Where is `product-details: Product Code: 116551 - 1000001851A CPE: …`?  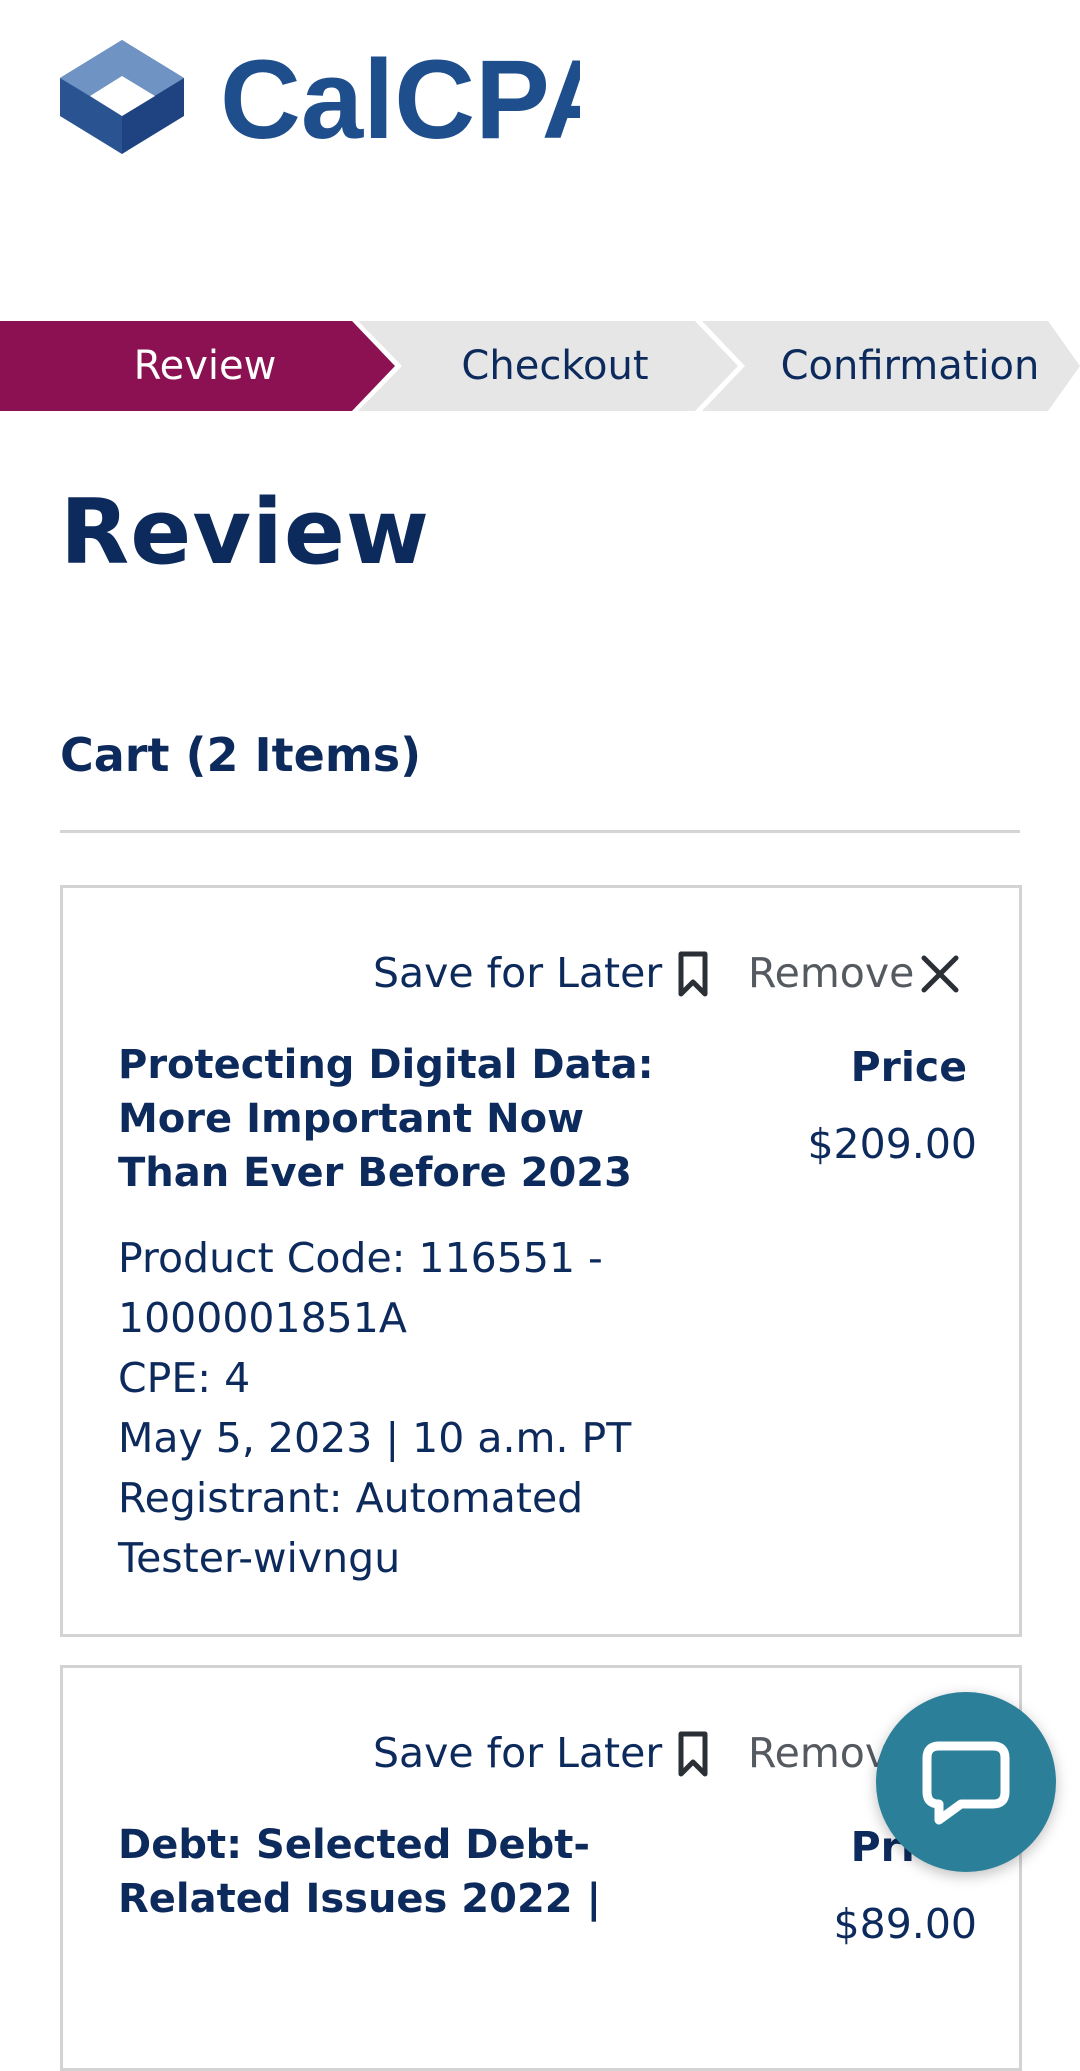
product-details: Product Code: 116551 - 1000001851A CPE: … is located at coordinates (398, 1408).